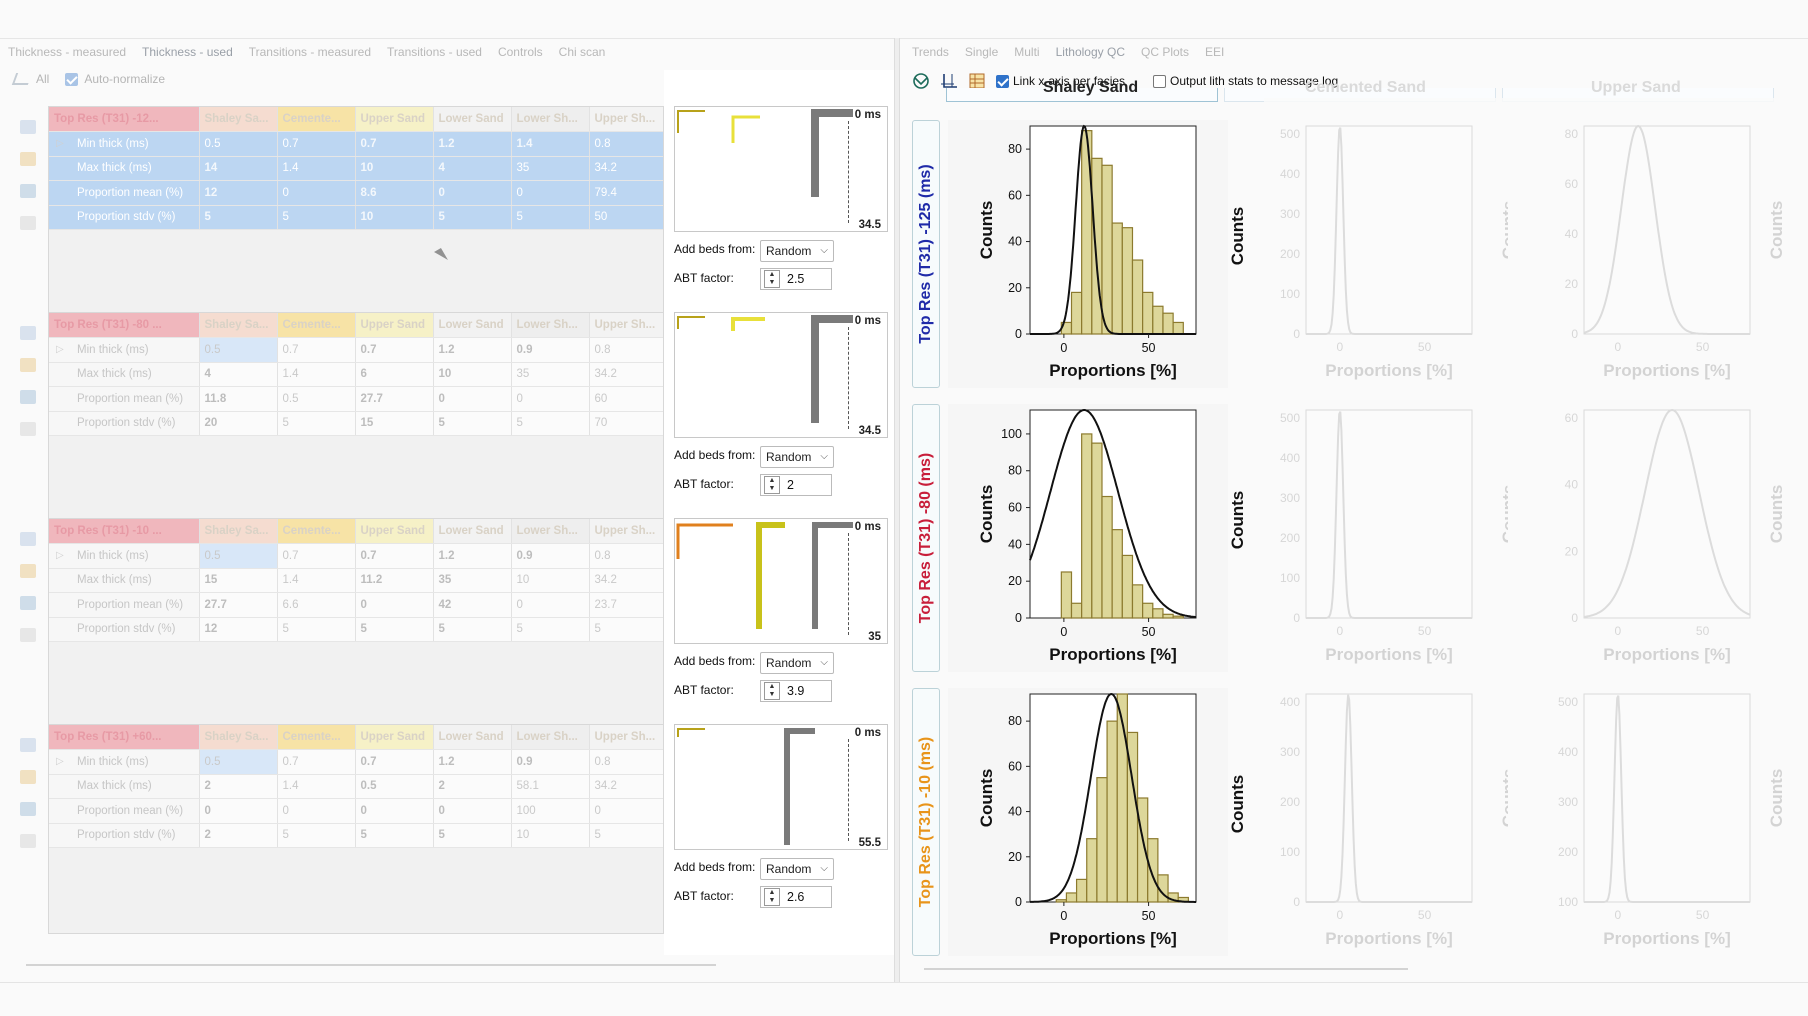 The image size is (1808, 1016). What do you see at coordinates (434, 52) in the screenshot?
I see `tab-transitions-used: Transitions - used` at bounding box center [434, 52].